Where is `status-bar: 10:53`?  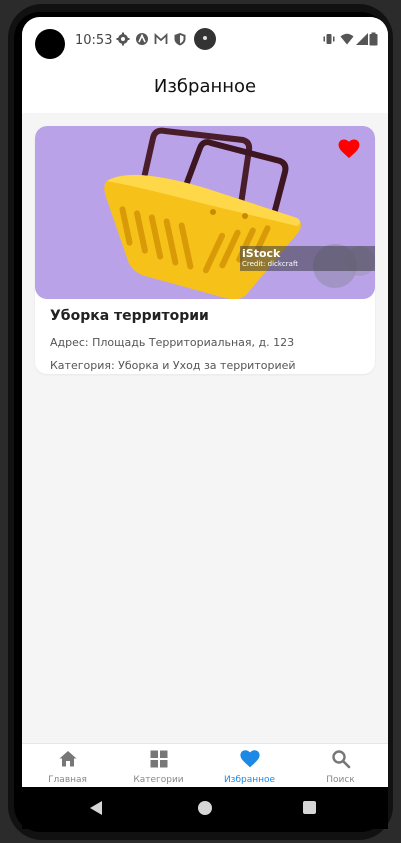
status-bar: 10:53 is located at coordinates (205, 39).